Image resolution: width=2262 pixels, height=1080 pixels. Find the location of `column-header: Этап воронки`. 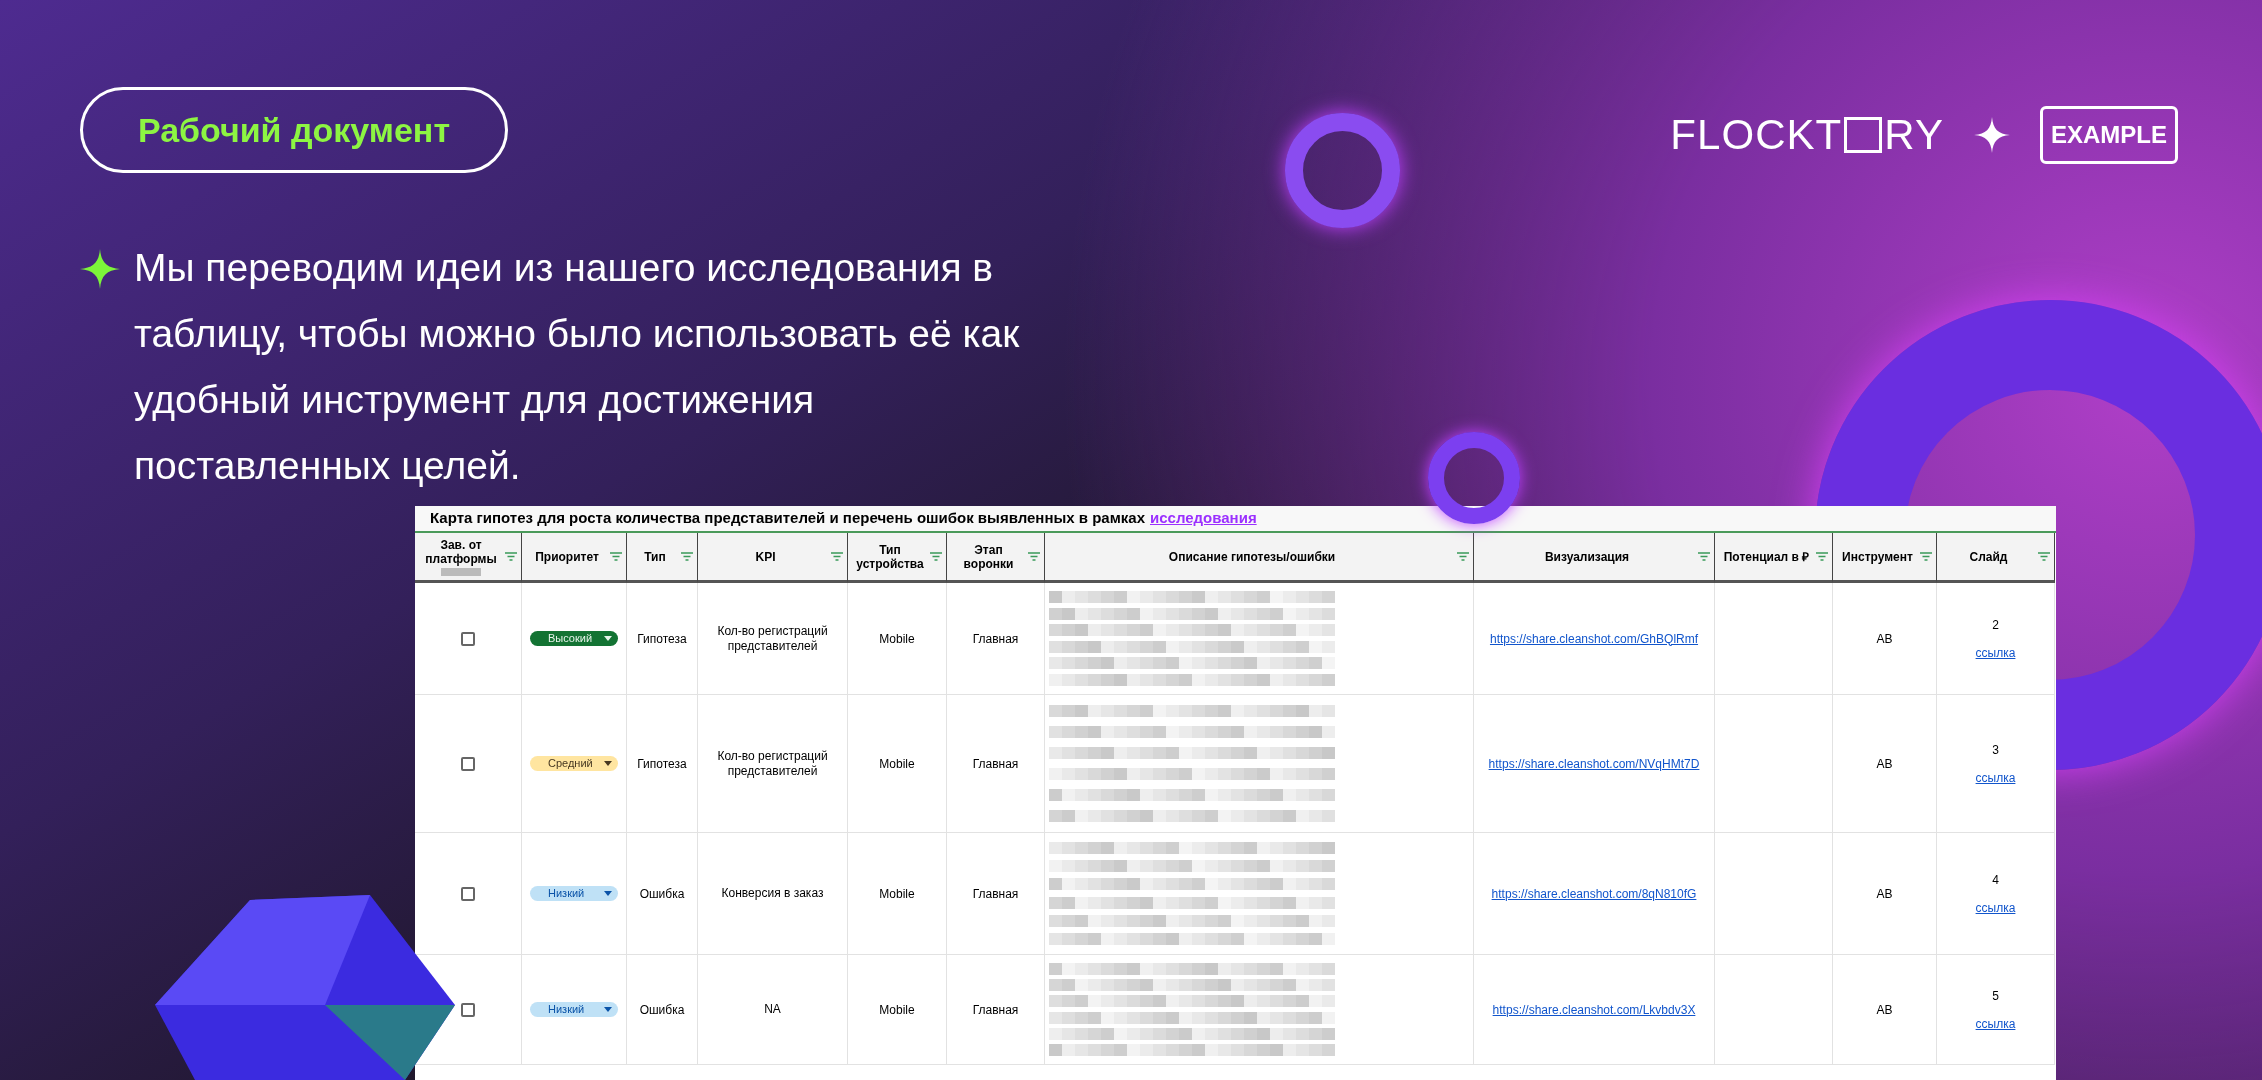

column-header: Этап воронки is located at coordinates (988, 556).